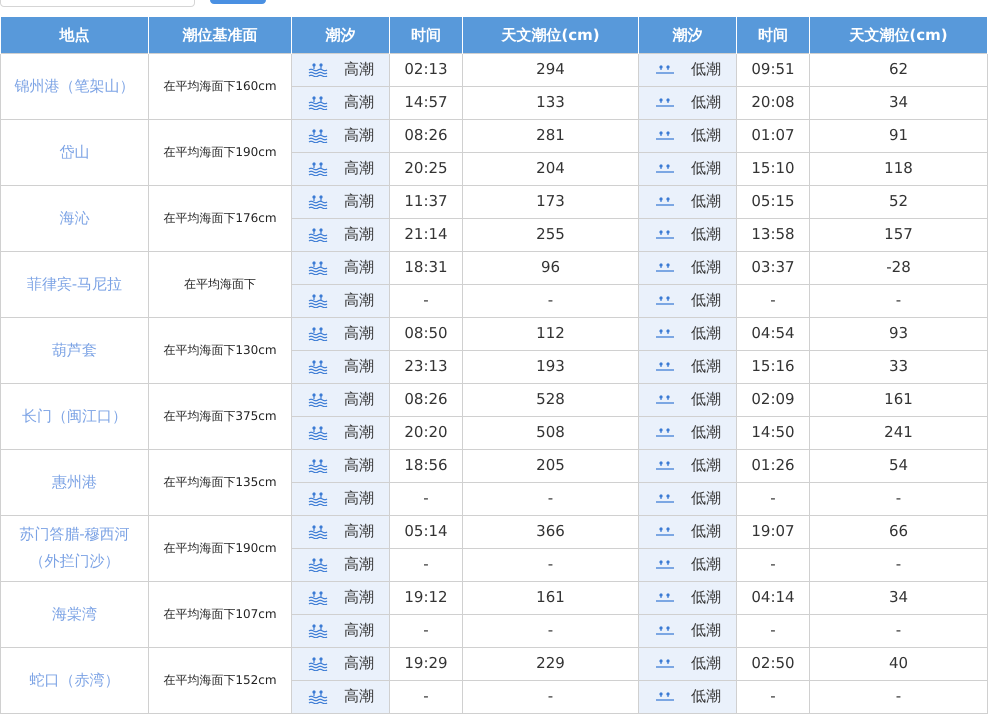  I want to click on table-cell: 02:50, so click(773, 663).